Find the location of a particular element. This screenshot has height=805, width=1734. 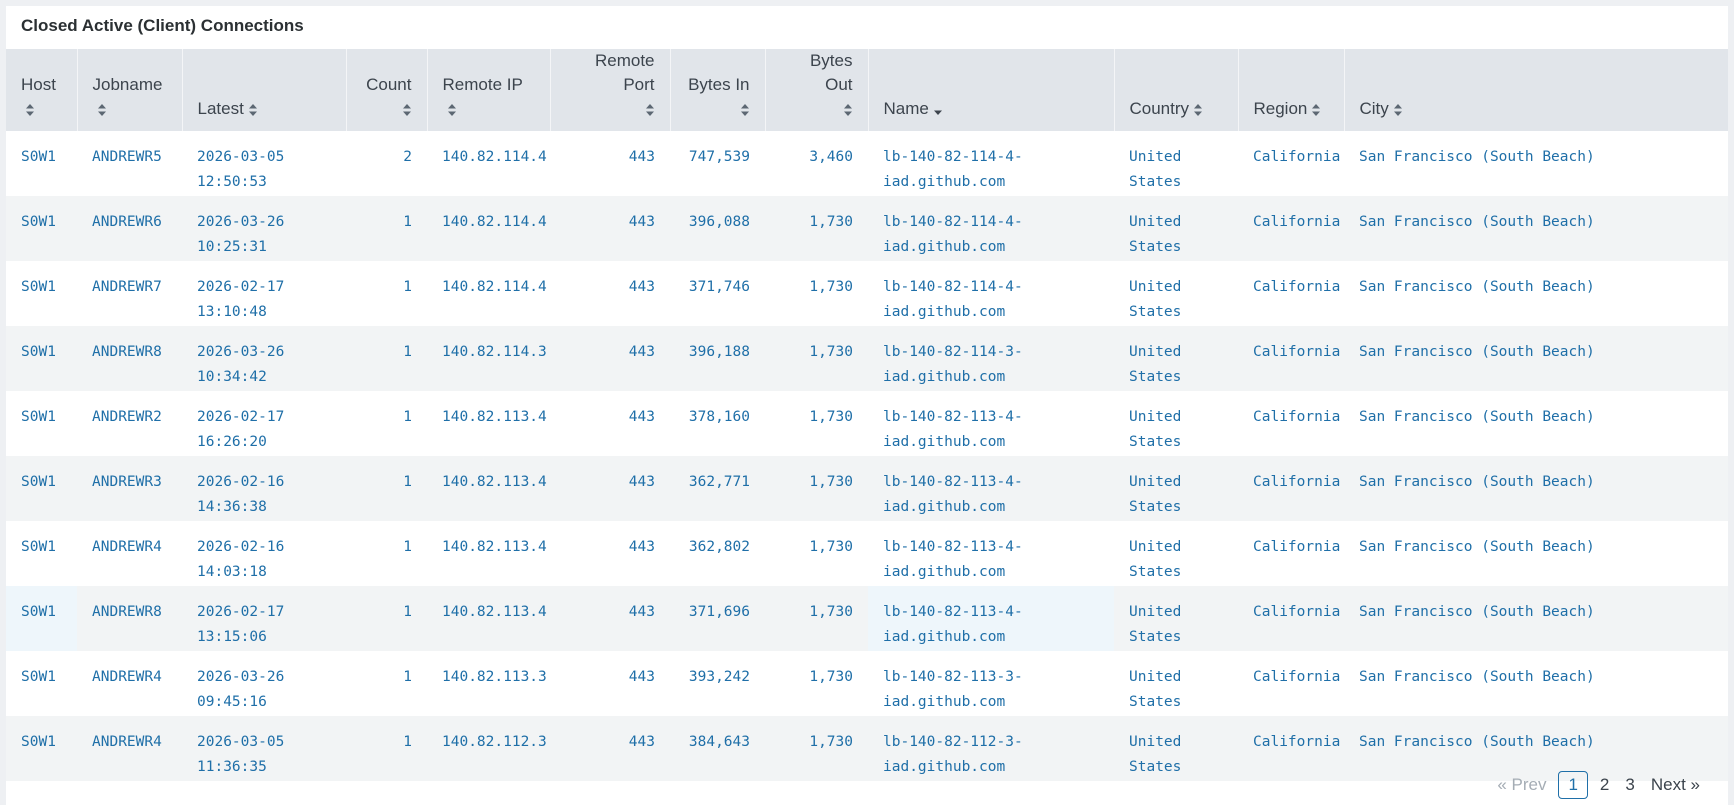

cell-bytes-in: 378,160 is located at coordinates (717, 423).